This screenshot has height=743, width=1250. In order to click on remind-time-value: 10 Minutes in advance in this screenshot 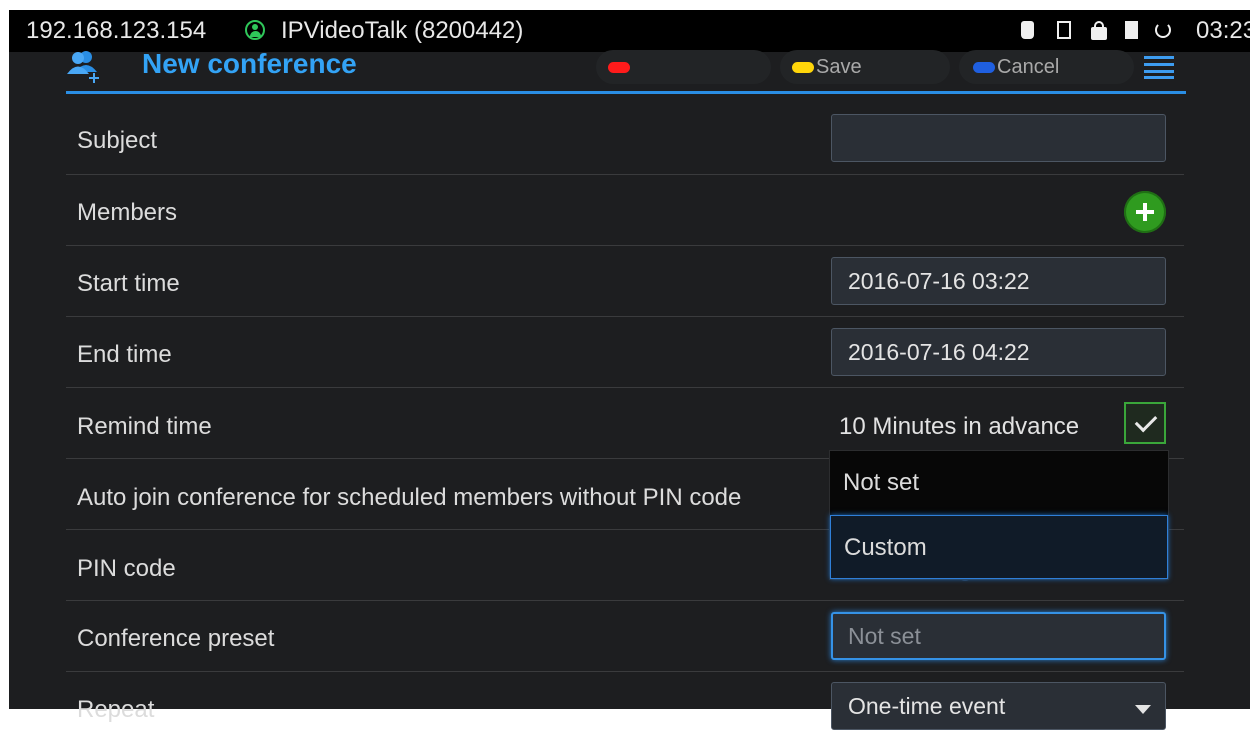, I will do `click(959, 427)`.